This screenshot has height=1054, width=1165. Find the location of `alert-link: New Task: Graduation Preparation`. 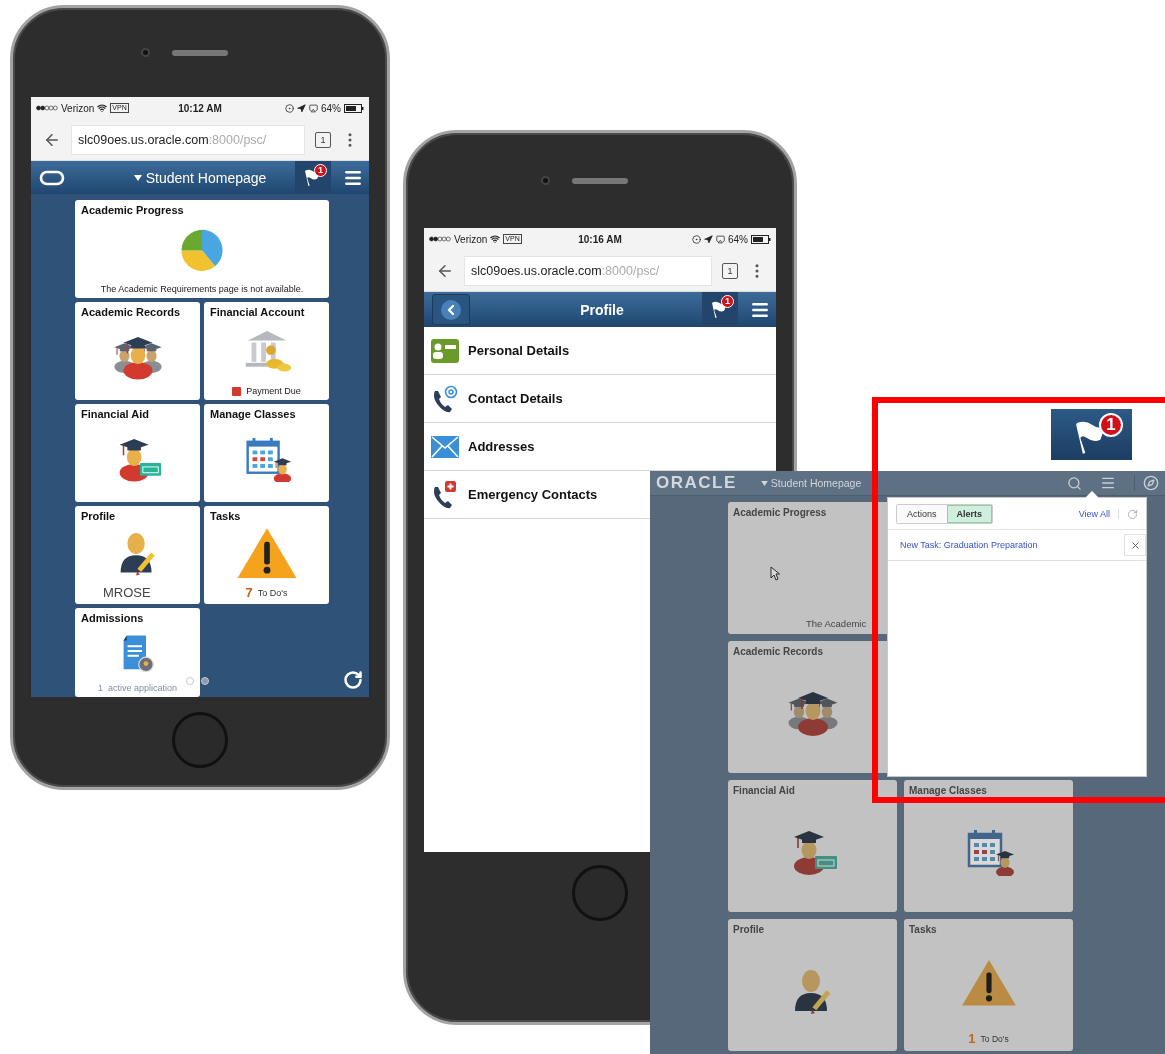

alert-link: New Task: Graduation Preparation is located at coordinates (969, 545).